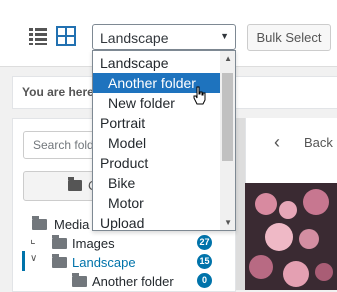  I want to click on tree-item-images: ⌞ Images 27, so click(121, 243).